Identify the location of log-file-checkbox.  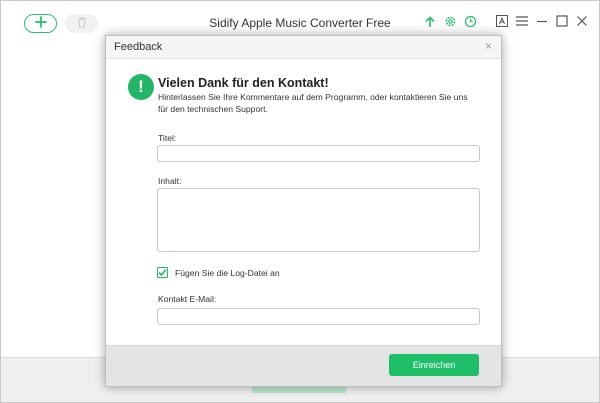
(162, 272).